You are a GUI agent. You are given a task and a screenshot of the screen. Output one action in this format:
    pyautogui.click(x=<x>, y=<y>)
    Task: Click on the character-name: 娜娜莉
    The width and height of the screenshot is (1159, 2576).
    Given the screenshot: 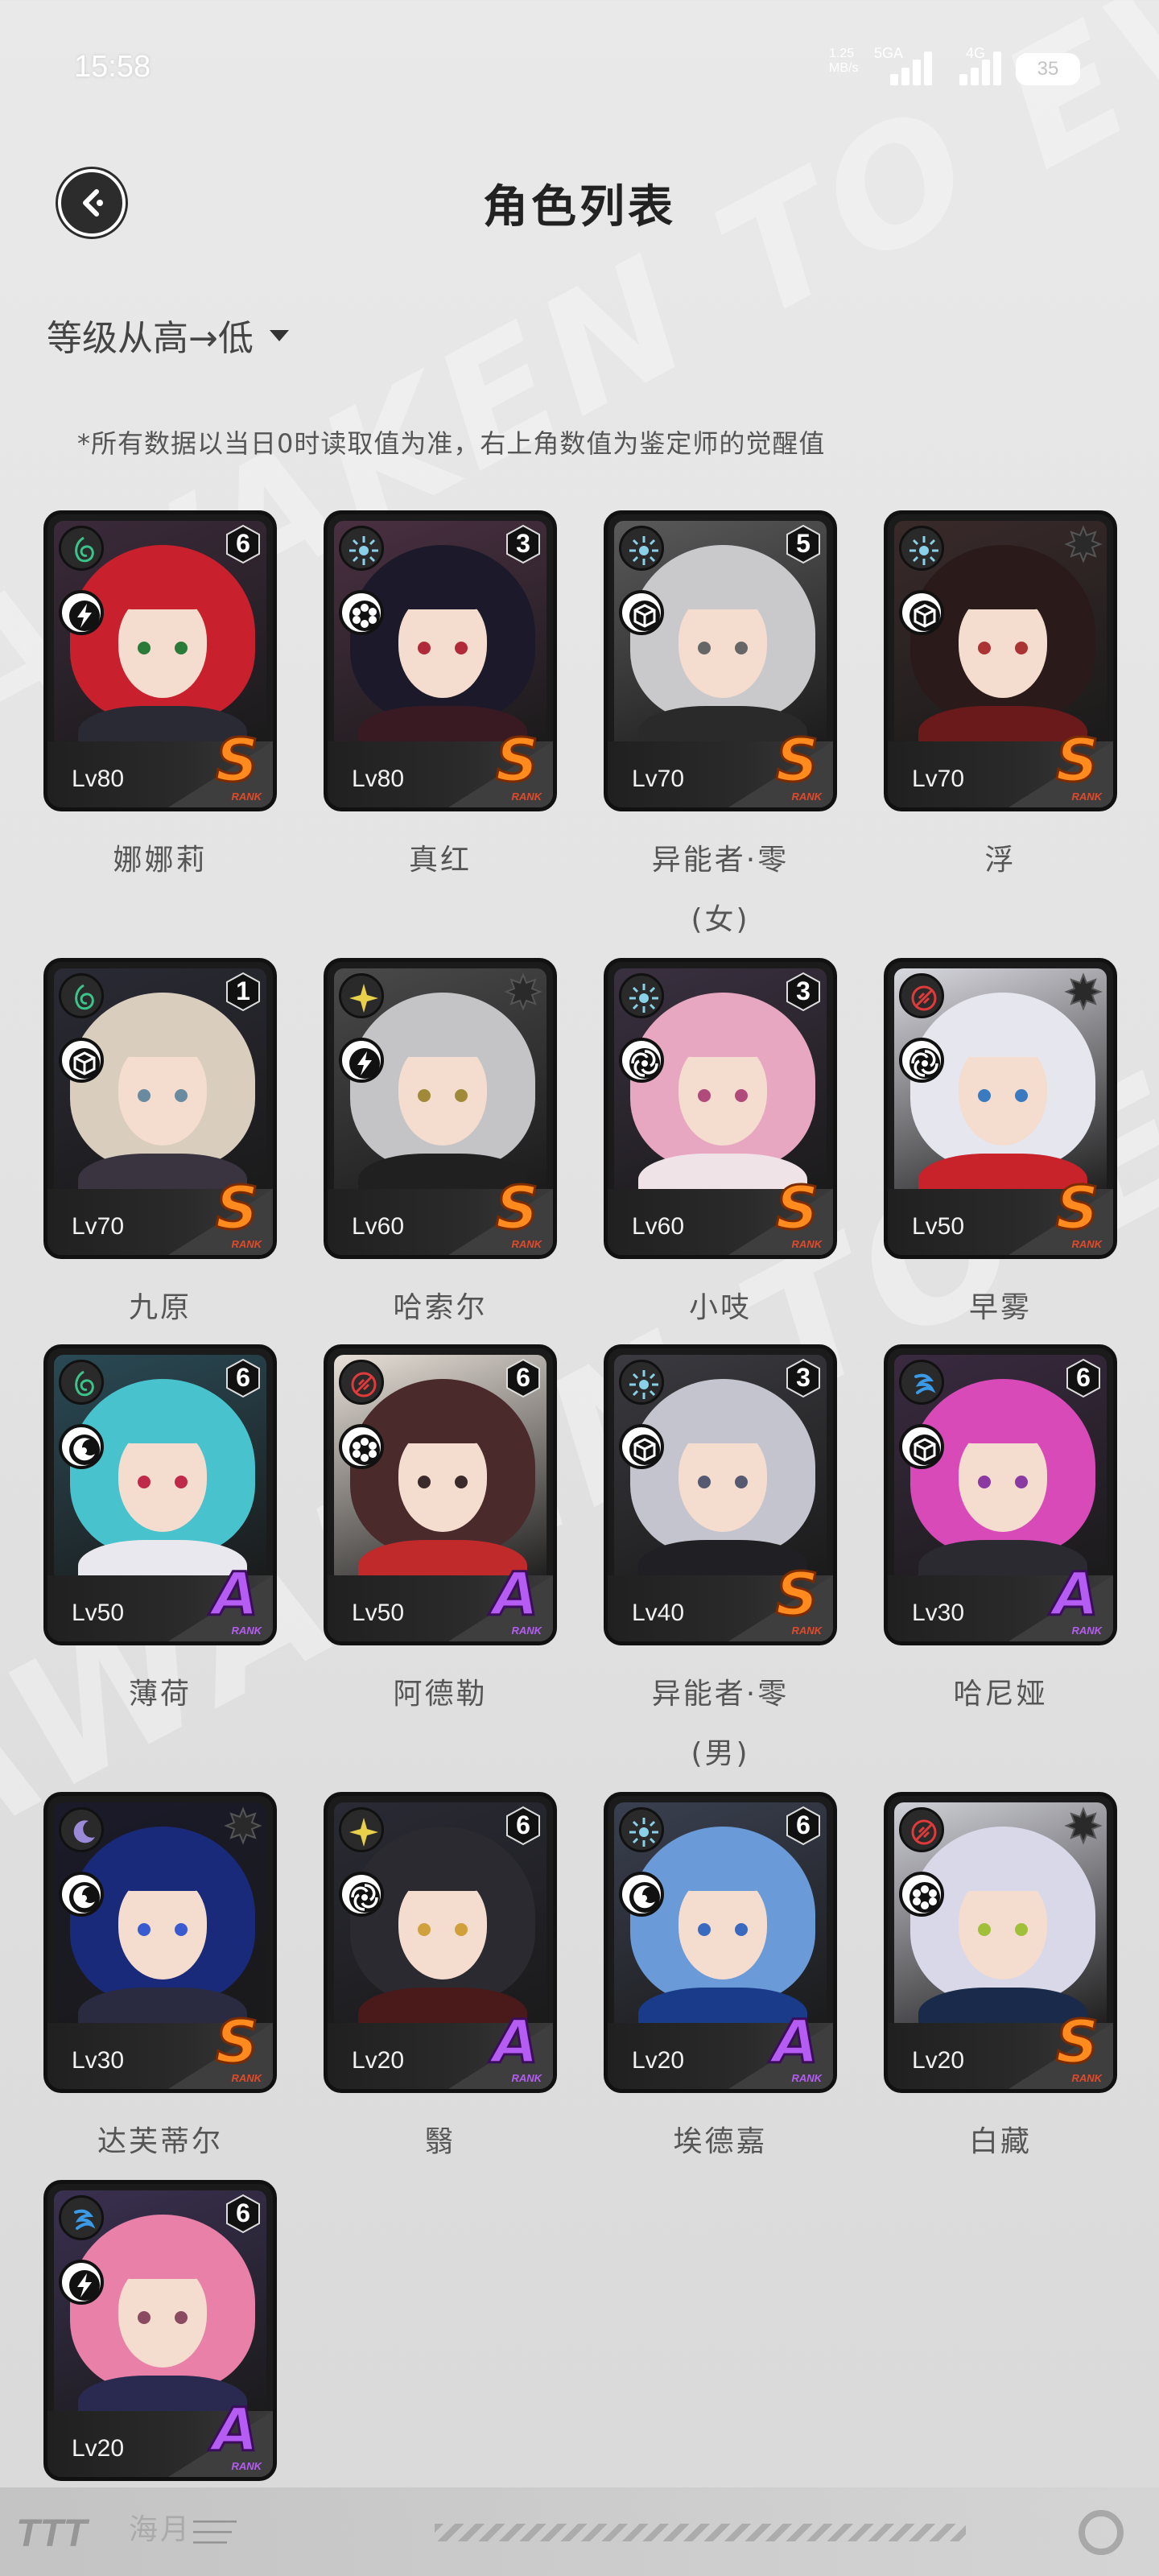 What is the action you would take?
    pyautogui.click(x=160, y=860)
    